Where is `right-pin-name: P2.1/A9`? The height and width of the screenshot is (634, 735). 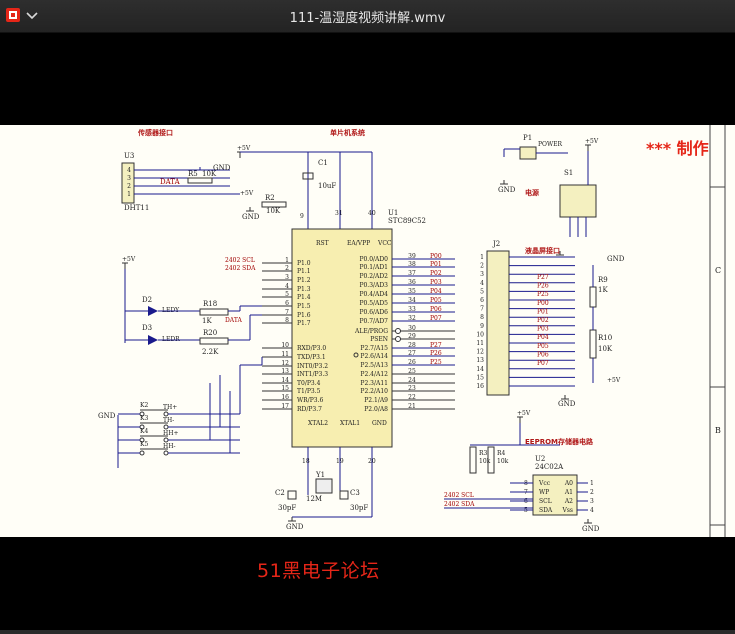
right-pin-name: P2.1/A9 is located at coordinates (376, 400).